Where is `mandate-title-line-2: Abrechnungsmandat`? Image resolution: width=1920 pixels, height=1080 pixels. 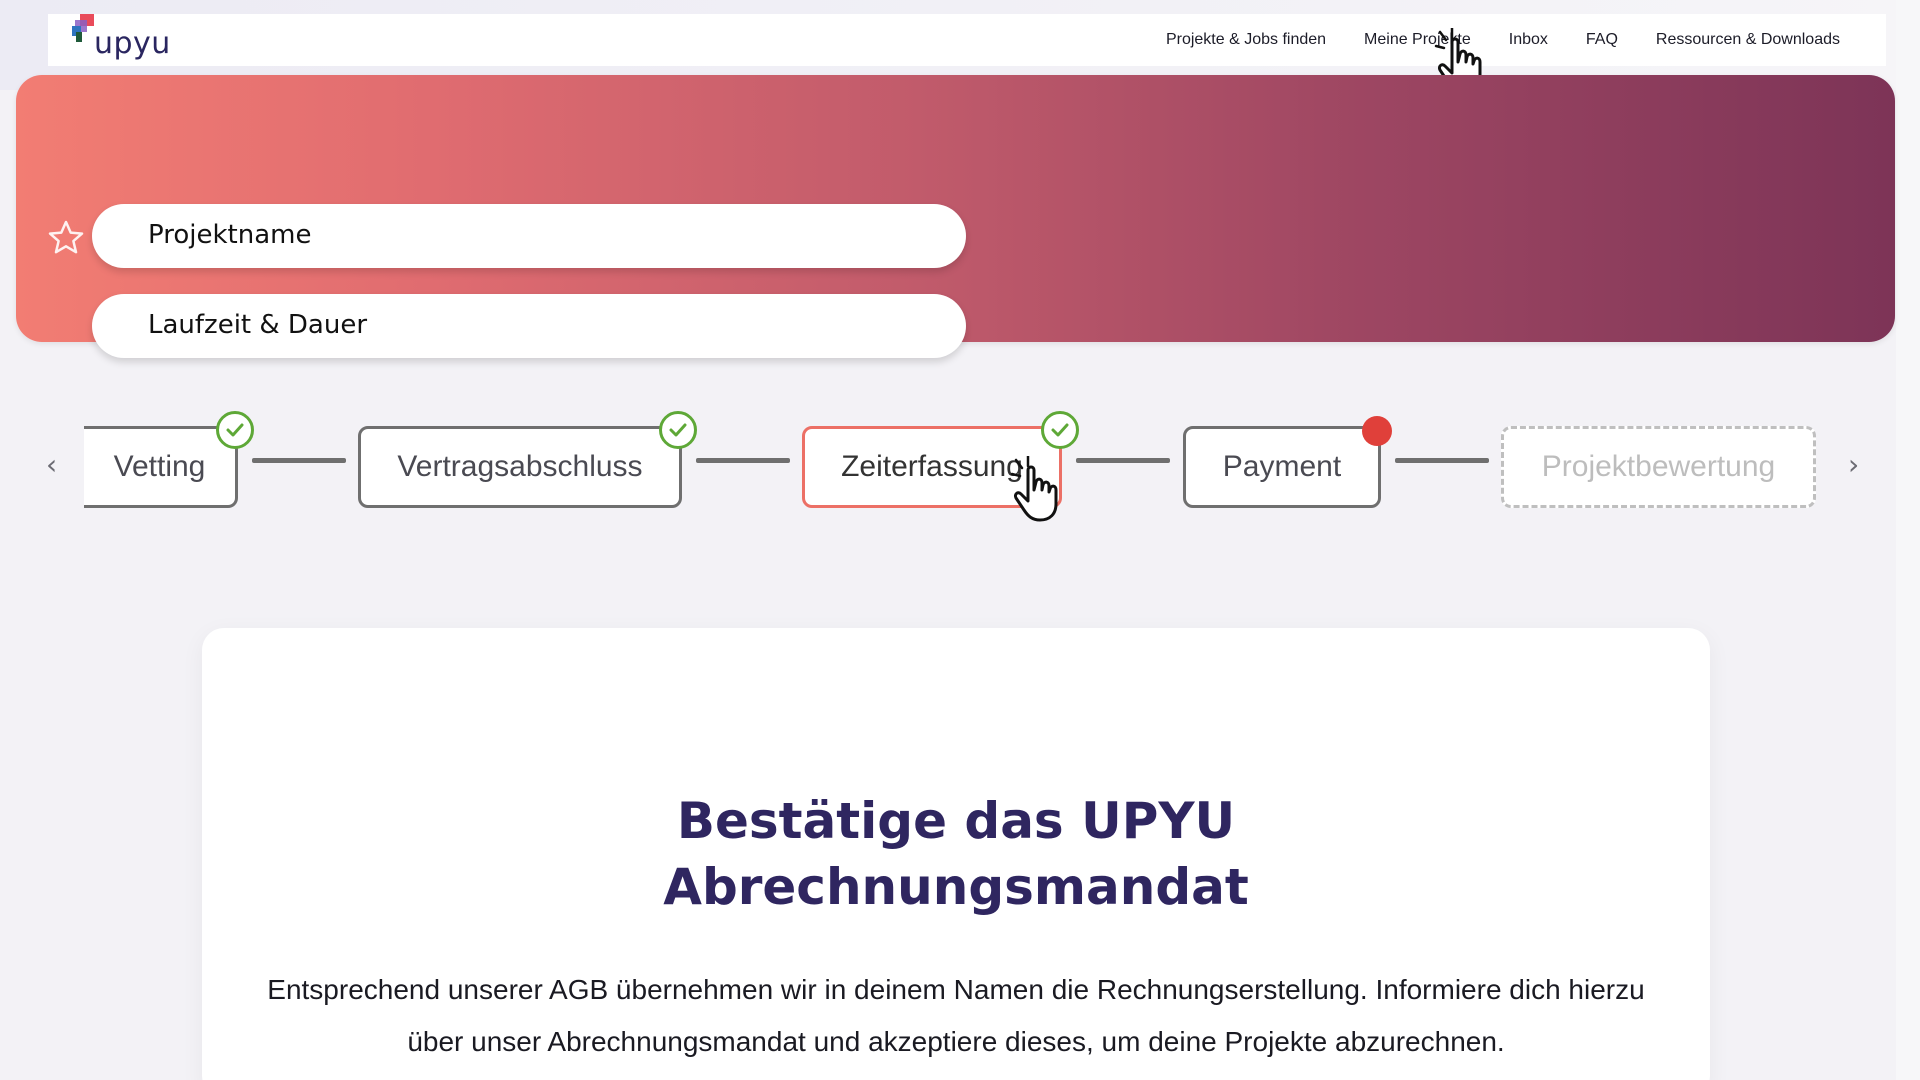 mandate-title-line-2: Abrechnungsmandat is located at coordinates (956, 887).